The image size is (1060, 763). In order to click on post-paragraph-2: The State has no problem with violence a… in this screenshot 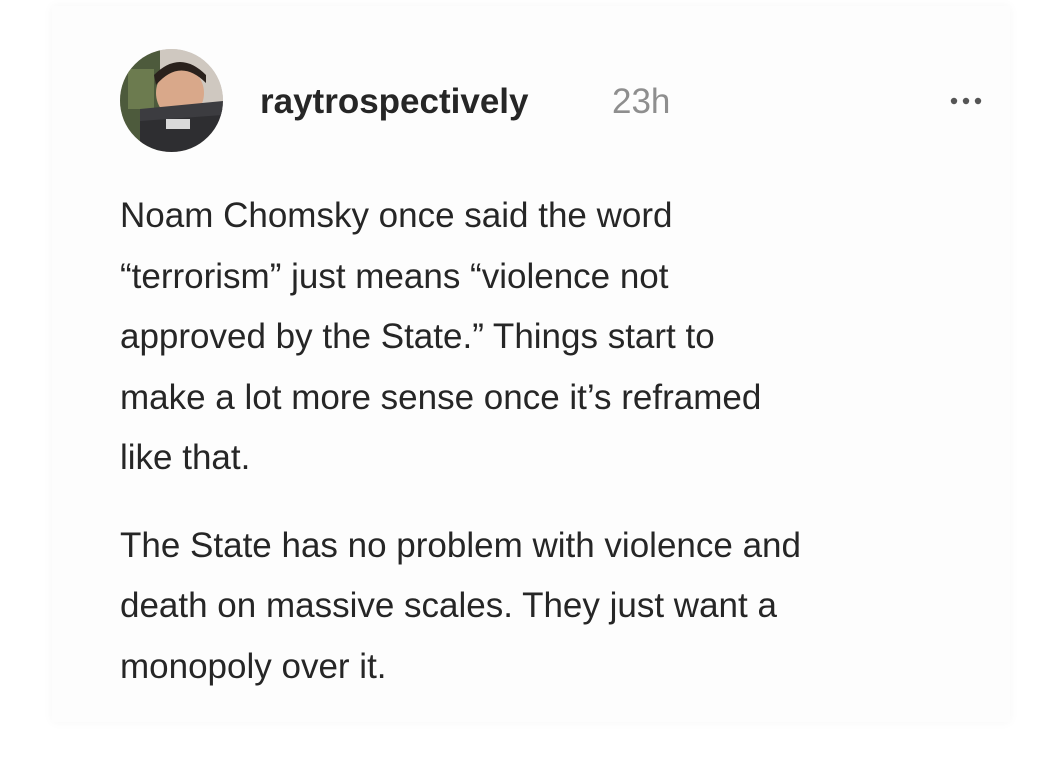, I will do `click(460, 605)`.